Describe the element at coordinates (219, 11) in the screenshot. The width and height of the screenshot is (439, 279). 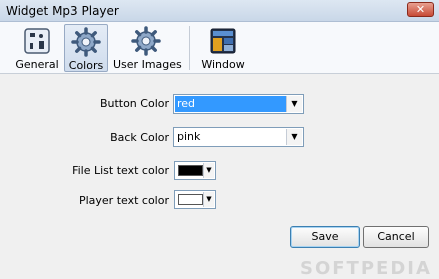
I see `title-bar: Widget Mp3 Player ✕` at that location.